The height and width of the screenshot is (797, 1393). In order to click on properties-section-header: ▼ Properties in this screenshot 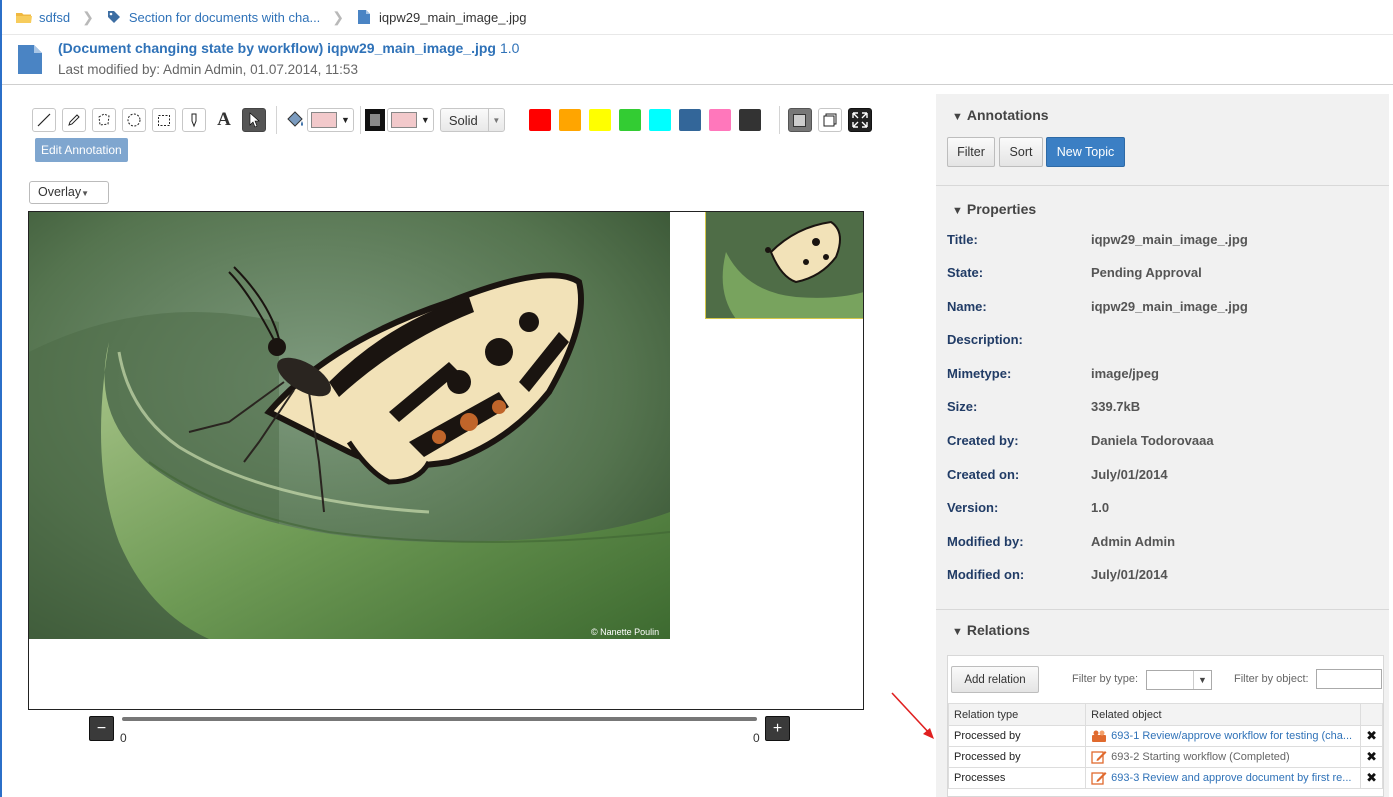, I will do `click(994, 209)`.